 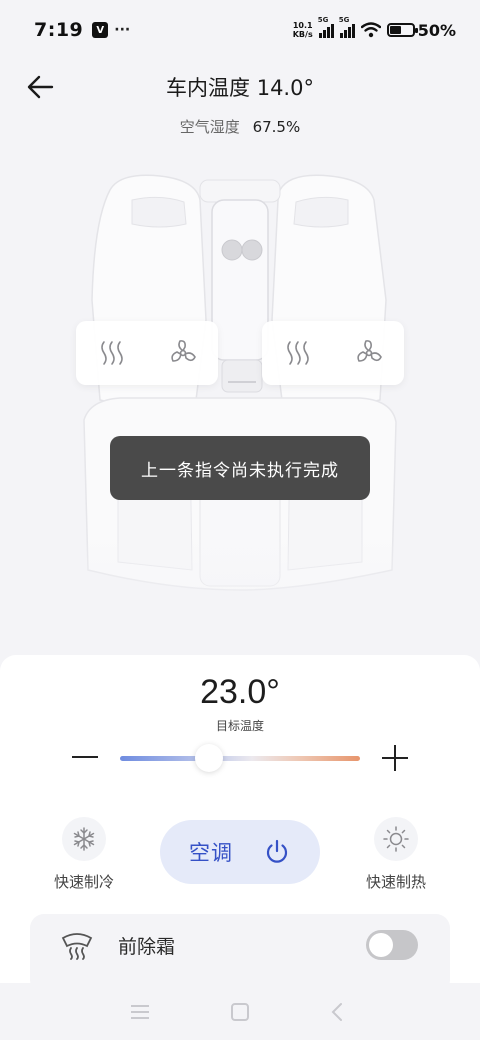 I want to click on driver-seat-heat-button, so click(x=112, y=353).